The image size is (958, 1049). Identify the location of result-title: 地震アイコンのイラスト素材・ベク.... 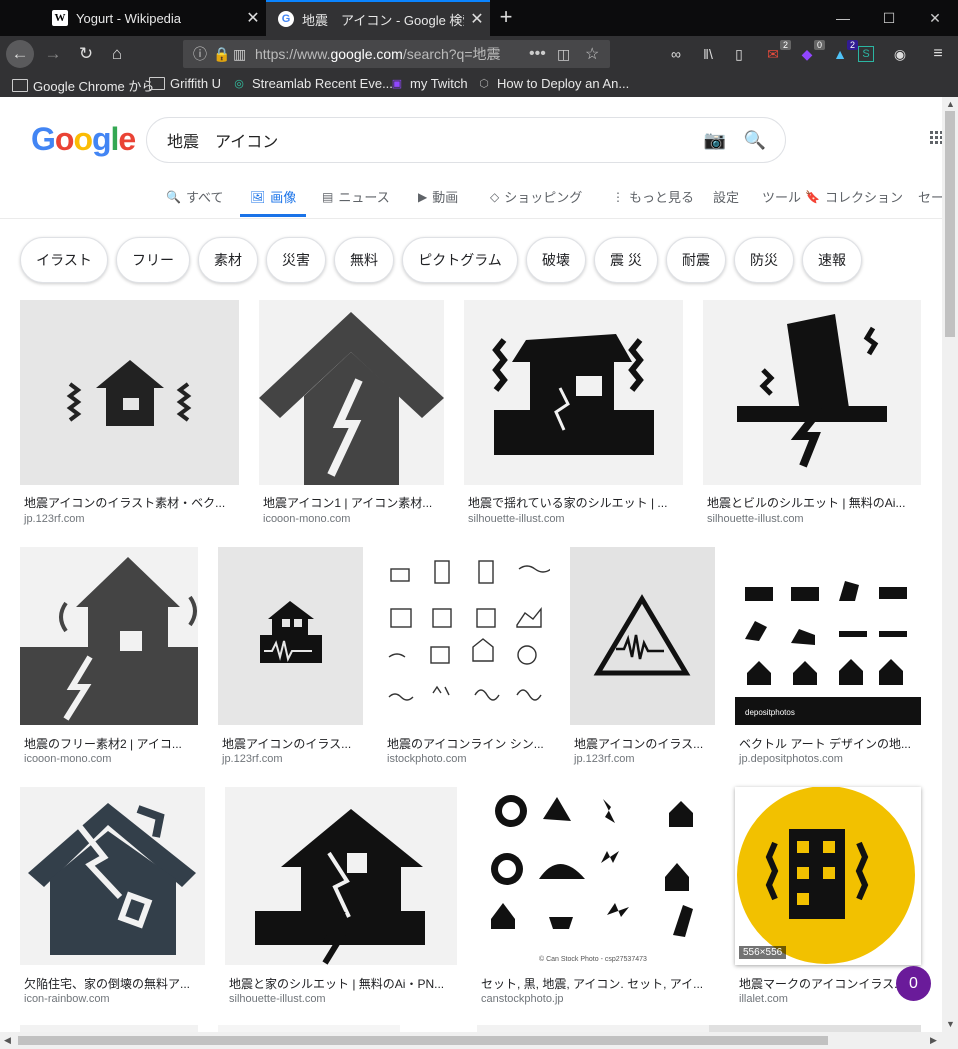
(130, 502).